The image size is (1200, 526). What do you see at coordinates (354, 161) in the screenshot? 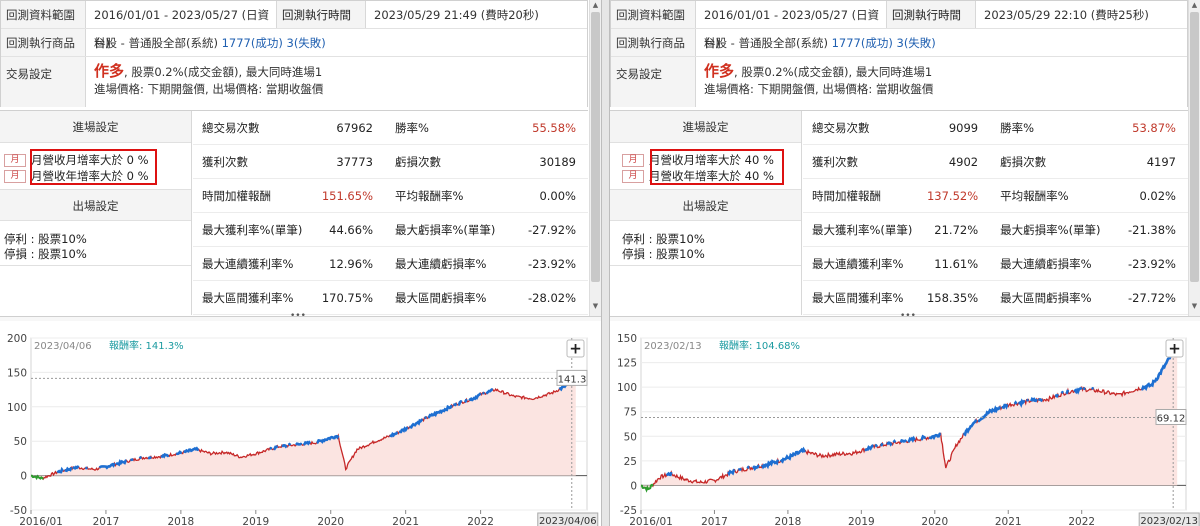
I see `stat-value: 37773` at bounding box center [354, 161].